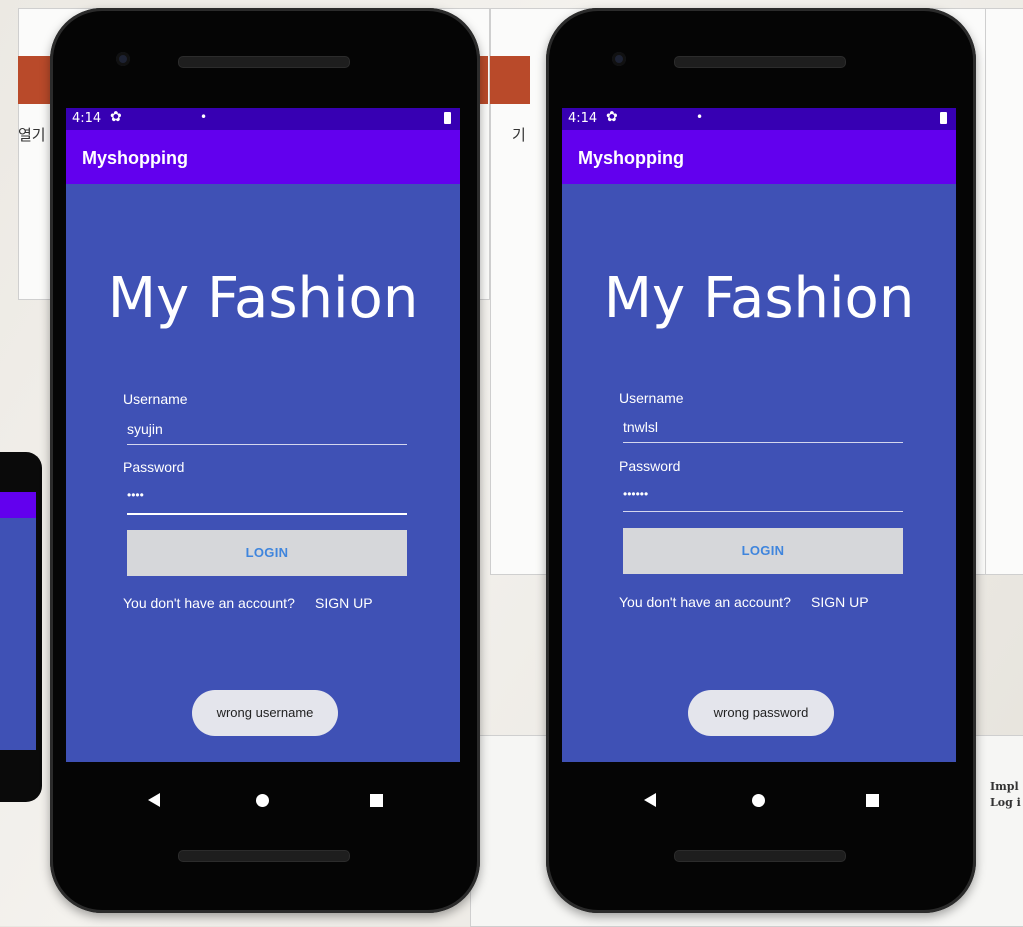  I want to click on password-input: ••••, so click(135, 495).